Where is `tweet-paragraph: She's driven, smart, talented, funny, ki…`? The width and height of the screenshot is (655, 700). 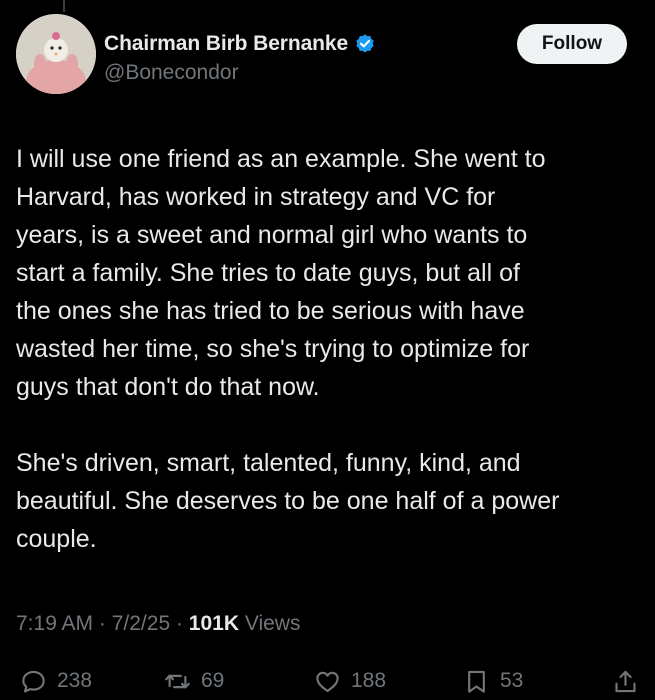
tweet-paragraph: She's driven, smart, talented, funny, ki… is located at coordinates (288, 501).